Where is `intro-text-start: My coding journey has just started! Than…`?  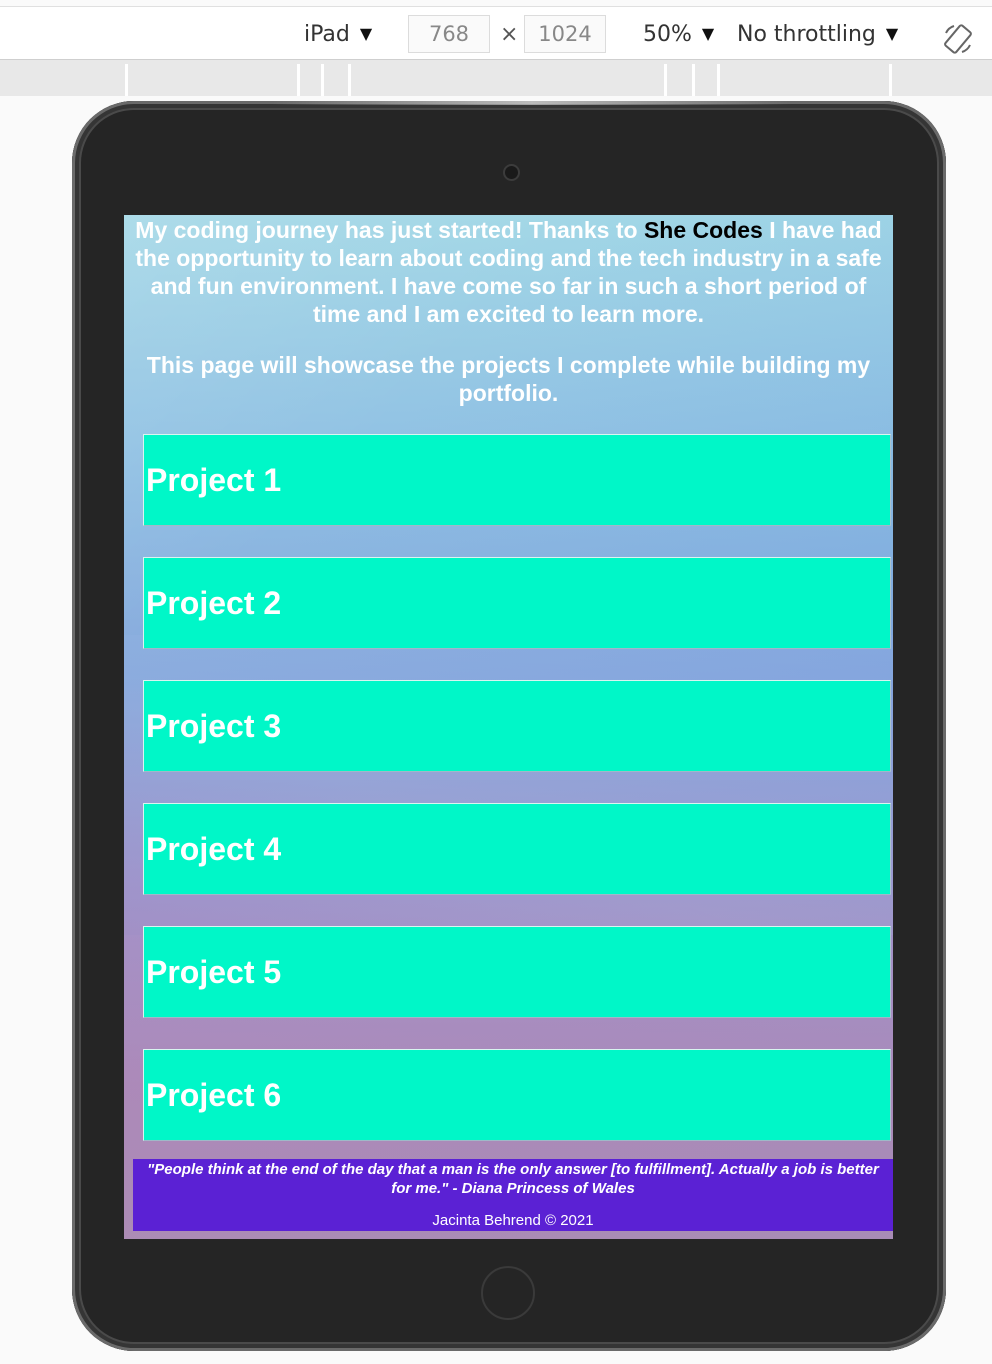 intro-text-start: My coding journey has just started! Than… is located at coordinates (389, 230).